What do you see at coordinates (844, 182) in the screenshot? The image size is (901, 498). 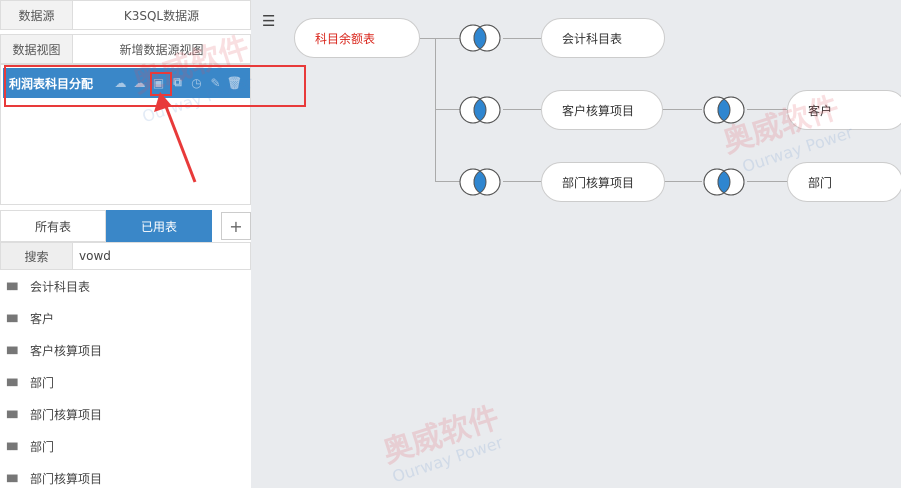 I see `table-node: 部门` at bounding box center [844, 182].